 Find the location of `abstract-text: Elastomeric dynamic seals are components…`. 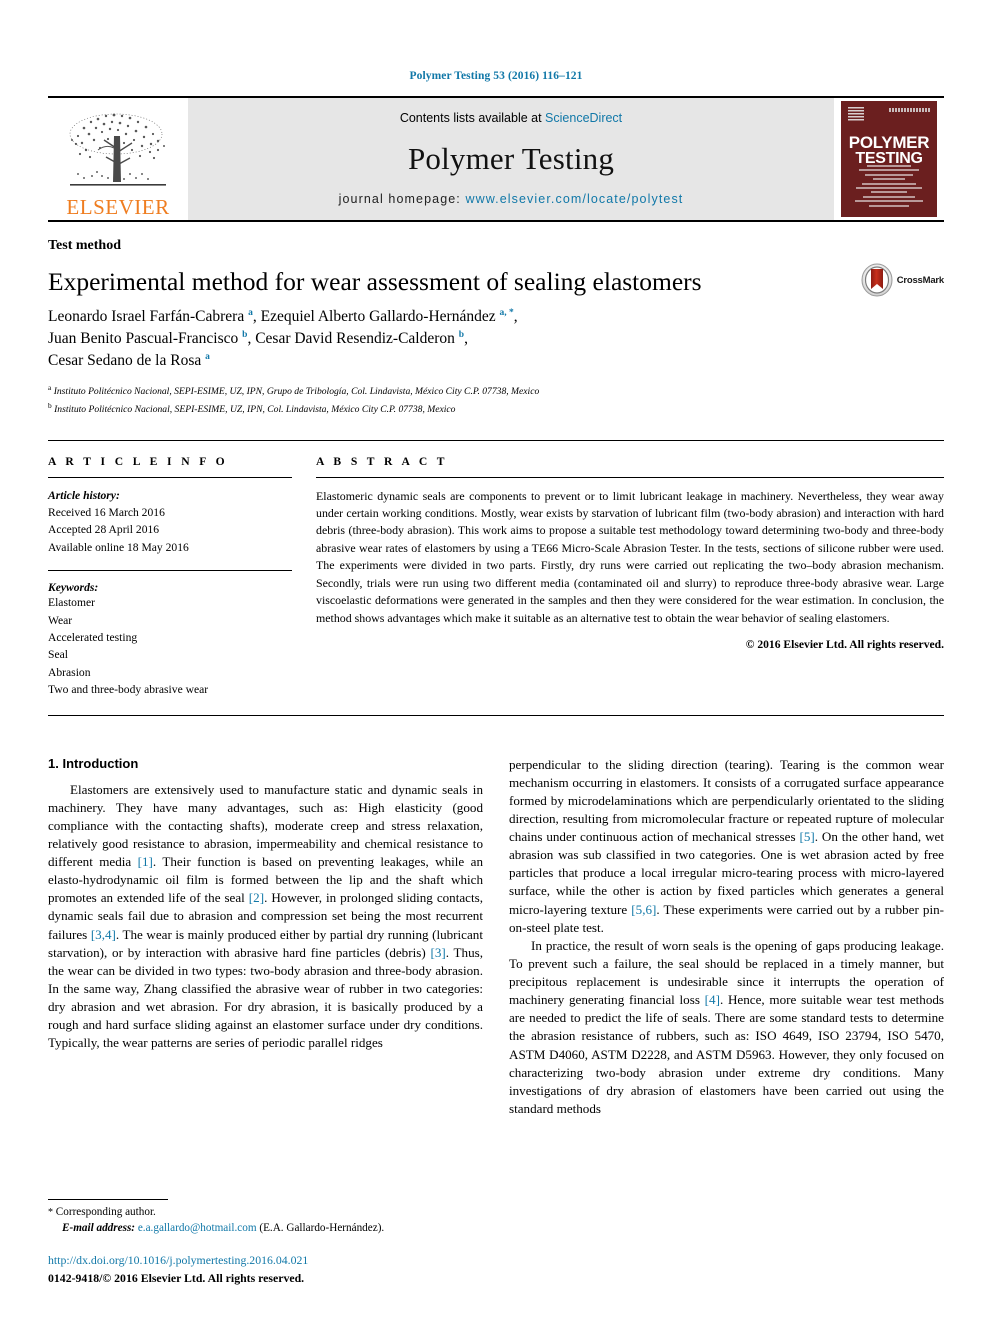

abstract-text: Elastomeric dynamic seals are components… is located at coordinates (630, 556).